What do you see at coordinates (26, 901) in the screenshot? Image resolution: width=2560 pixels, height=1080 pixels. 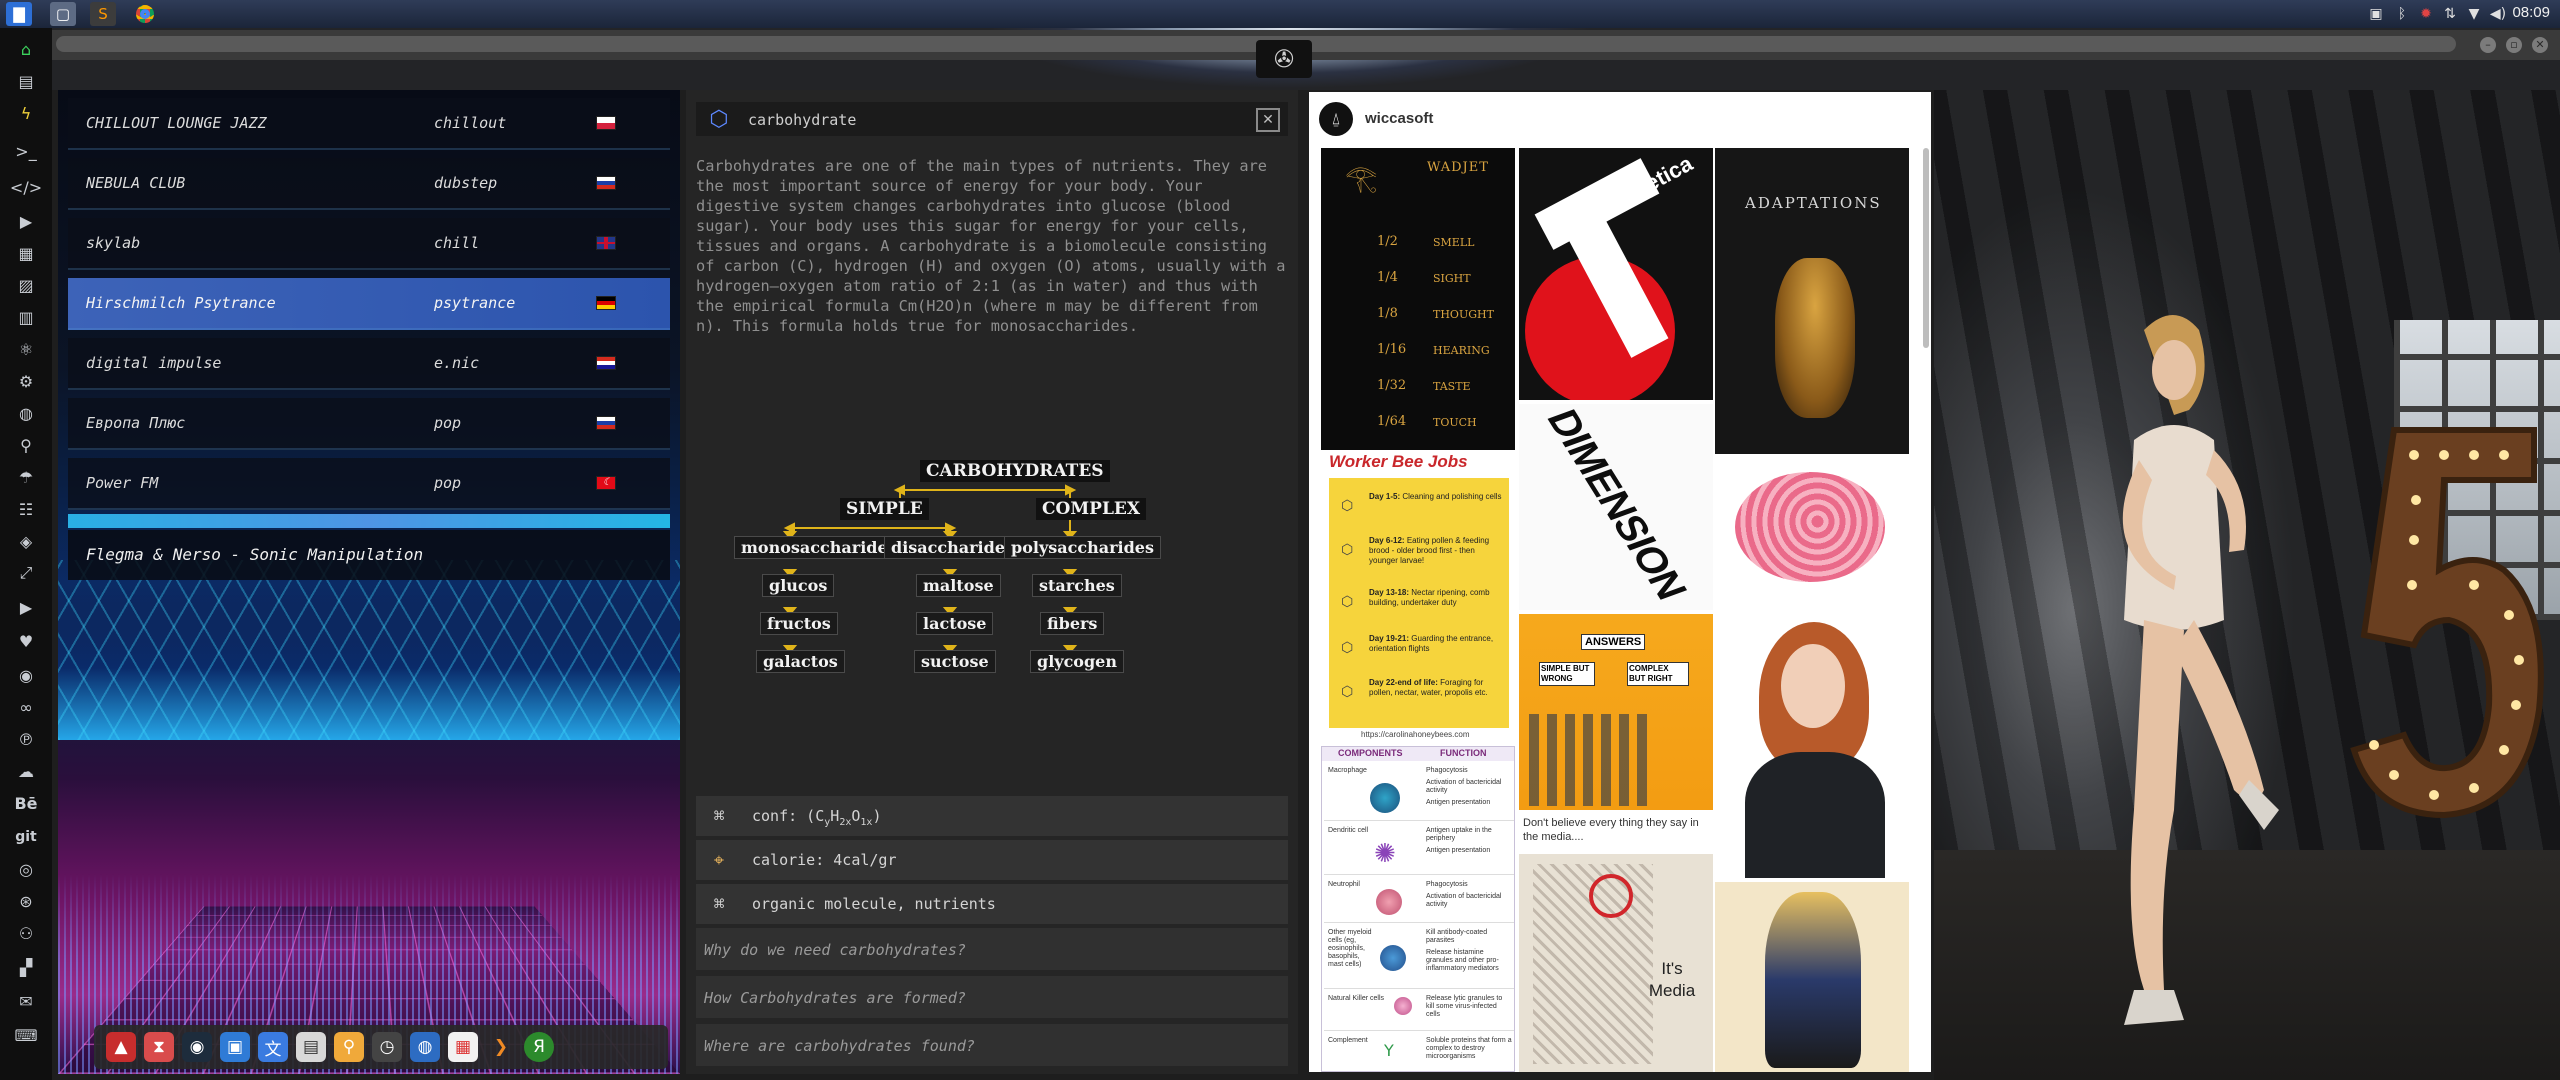 I see `creative-cloud-icon: ⊛` at bounding box center [26, 901].